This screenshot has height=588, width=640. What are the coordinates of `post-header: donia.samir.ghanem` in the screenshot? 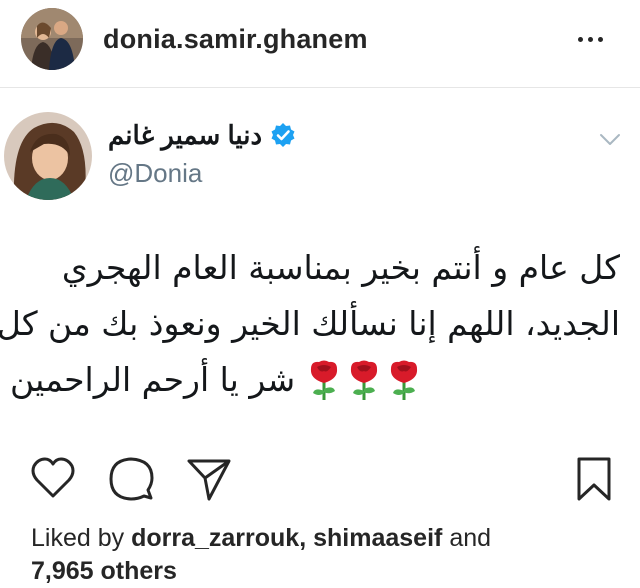 It's located at (320, 44).